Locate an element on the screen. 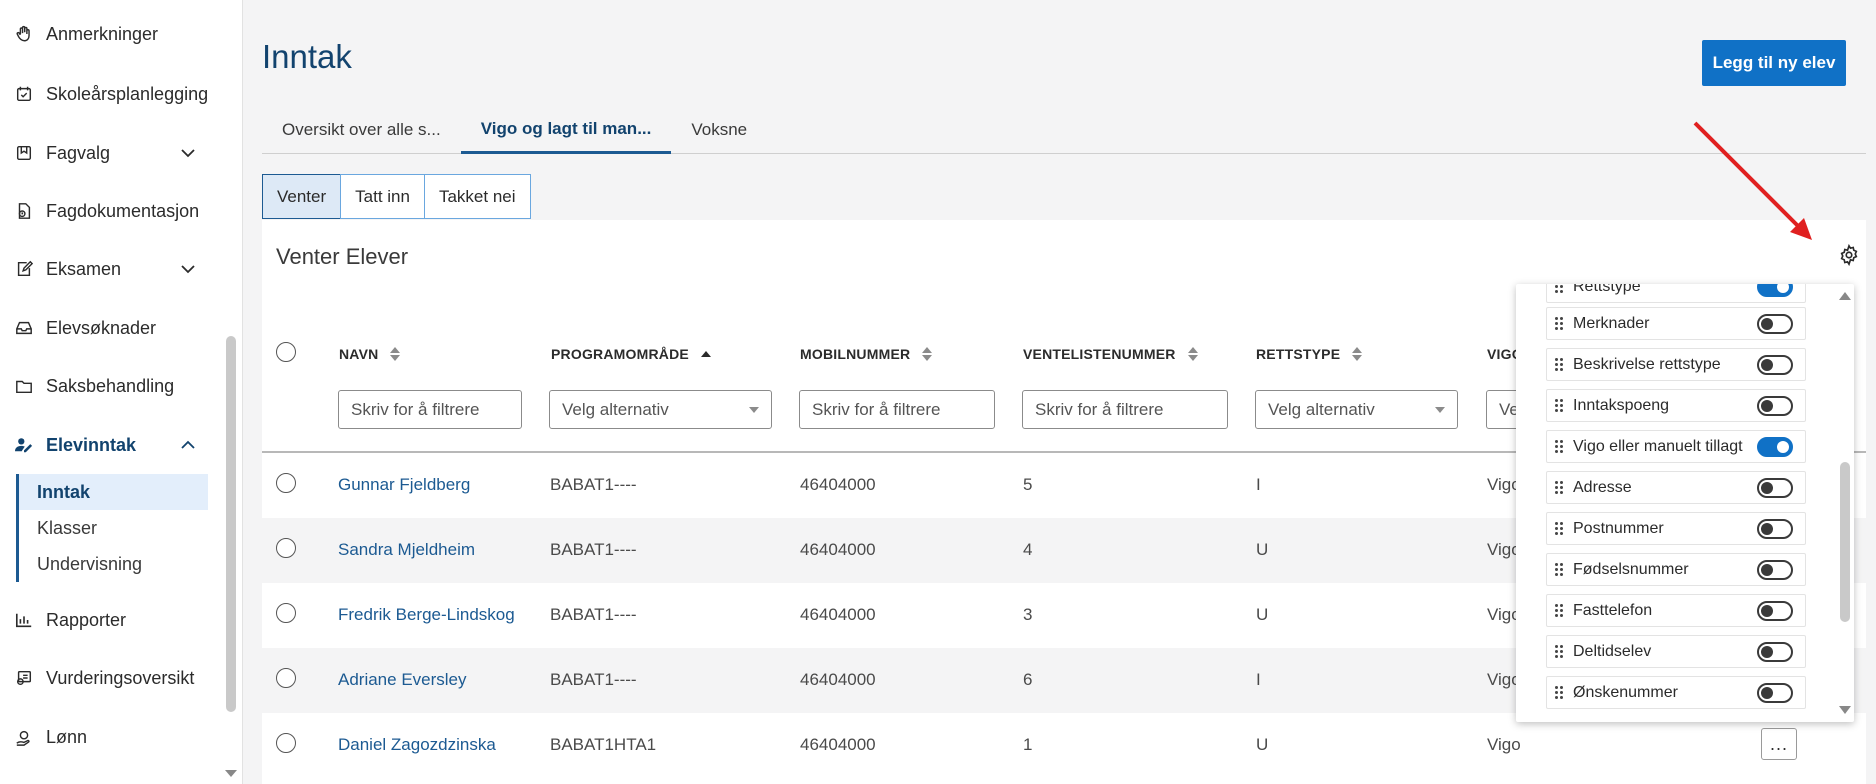 The image size is (1876, 784). column-toggle-item: Fødselsnummer is located at coordinates (1676, 569).